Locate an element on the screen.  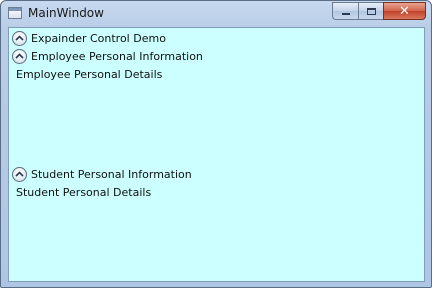
expander-header-demo: Expainder Control Demo is located at coordinates (89, 38).